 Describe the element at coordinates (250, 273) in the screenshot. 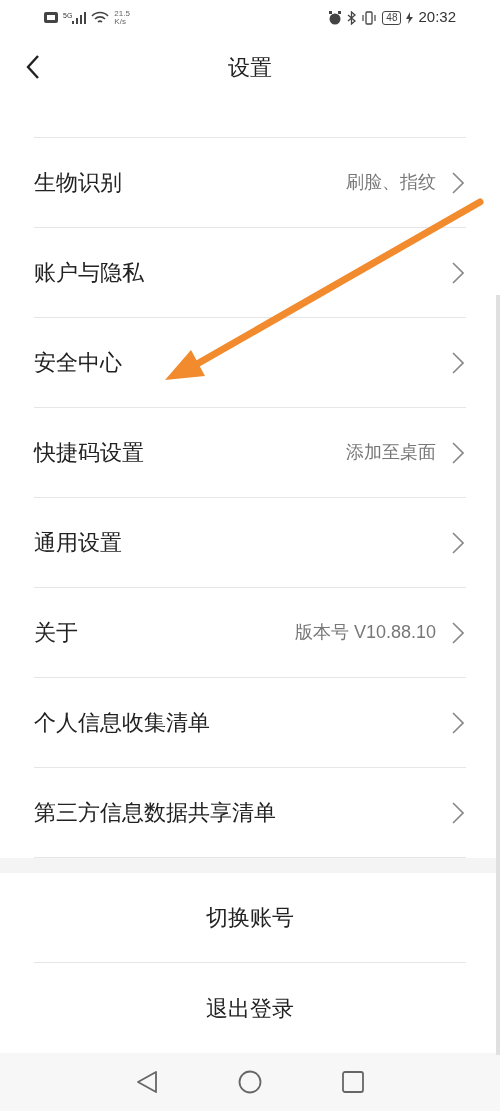

I see `settings-row: 账户与隐私` at that location.